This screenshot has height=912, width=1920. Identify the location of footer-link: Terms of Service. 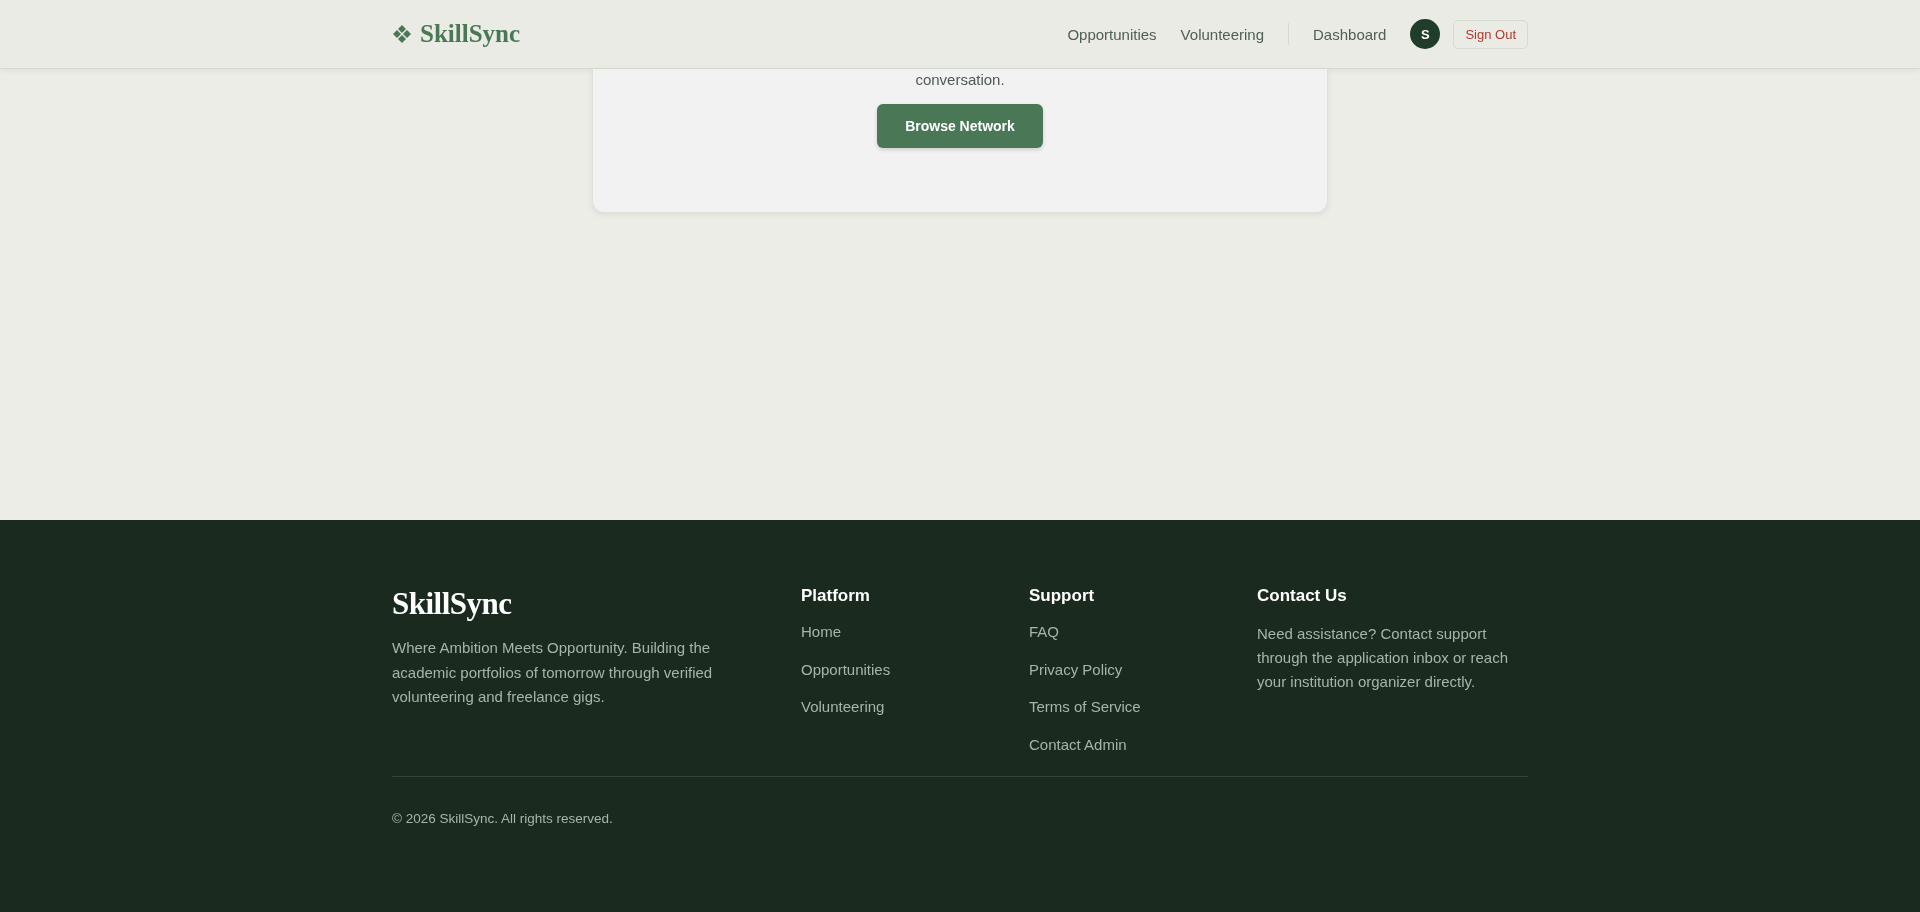
(1085, 707).